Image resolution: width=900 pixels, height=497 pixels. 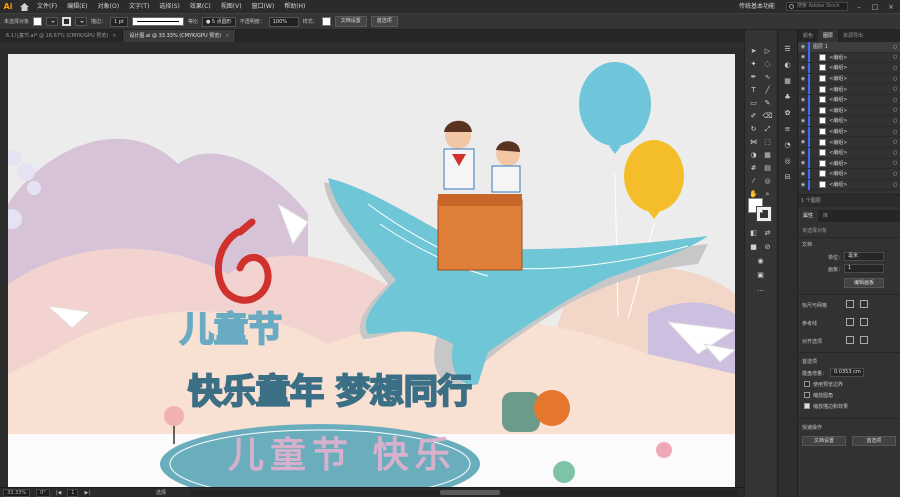 I want to click on tab-color: 颜色, so click(x=808, y=36).